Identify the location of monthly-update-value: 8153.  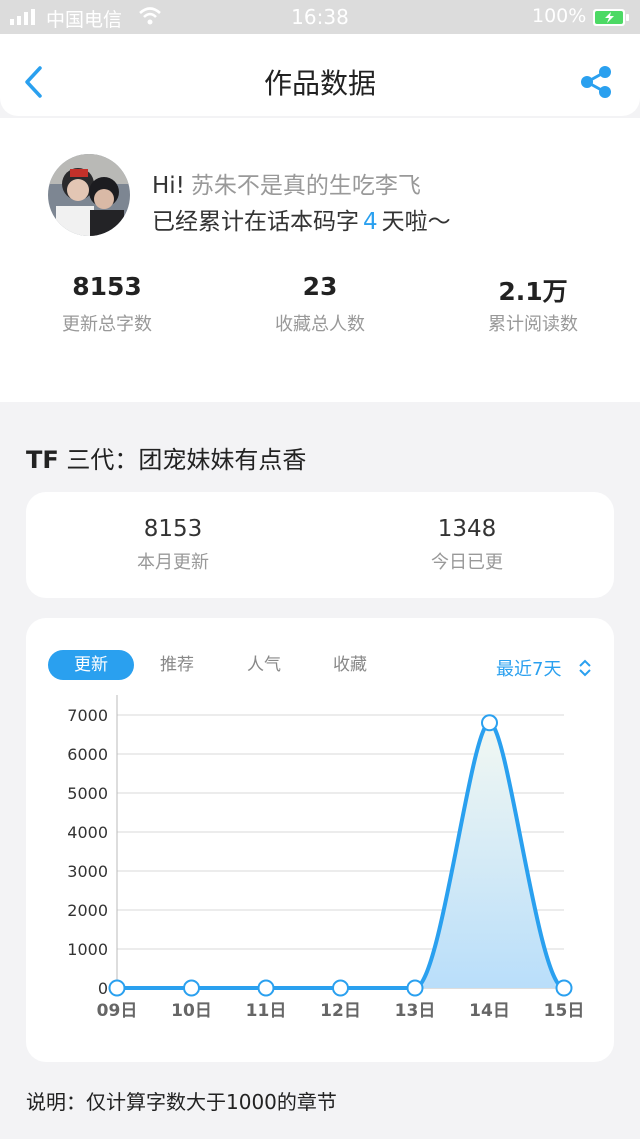
(173, 529).